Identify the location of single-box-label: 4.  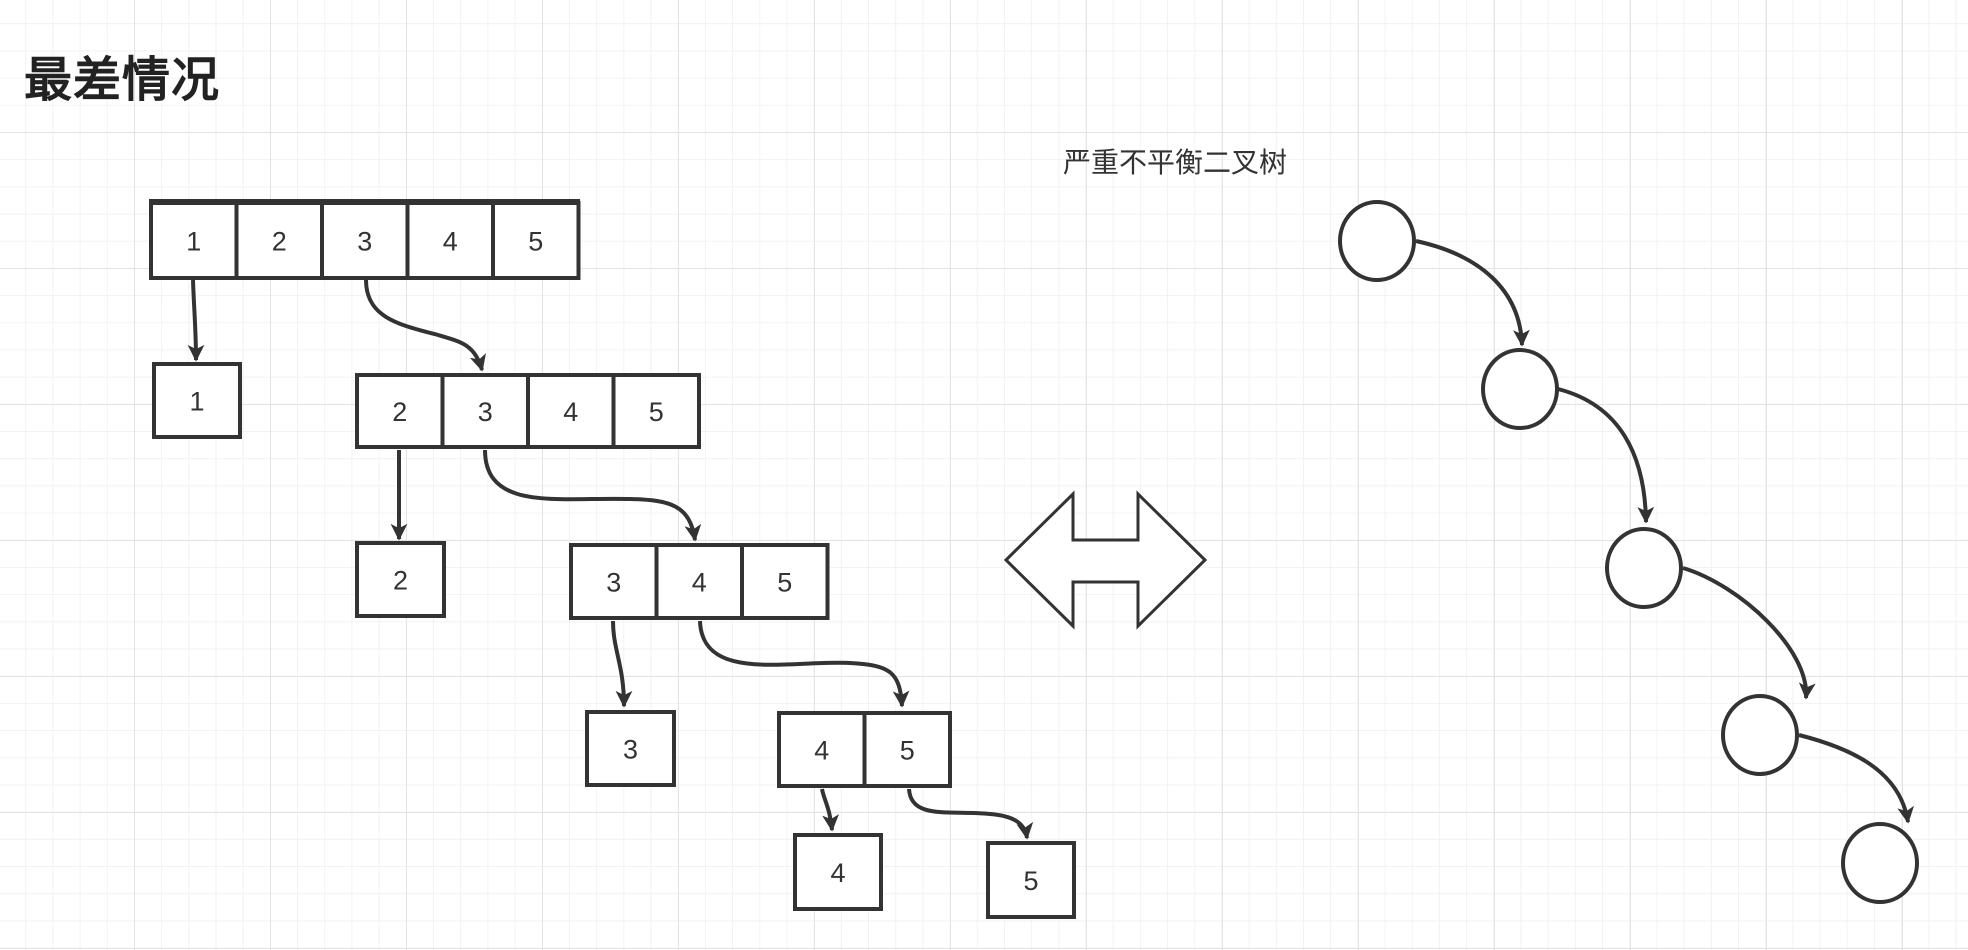
(837, 873).